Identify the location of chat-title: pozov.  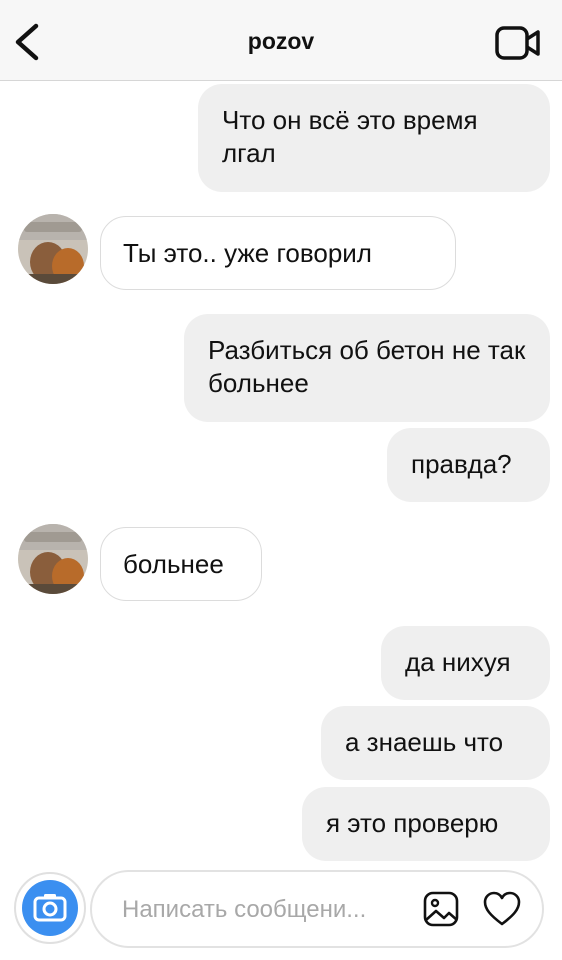
(281, 41).